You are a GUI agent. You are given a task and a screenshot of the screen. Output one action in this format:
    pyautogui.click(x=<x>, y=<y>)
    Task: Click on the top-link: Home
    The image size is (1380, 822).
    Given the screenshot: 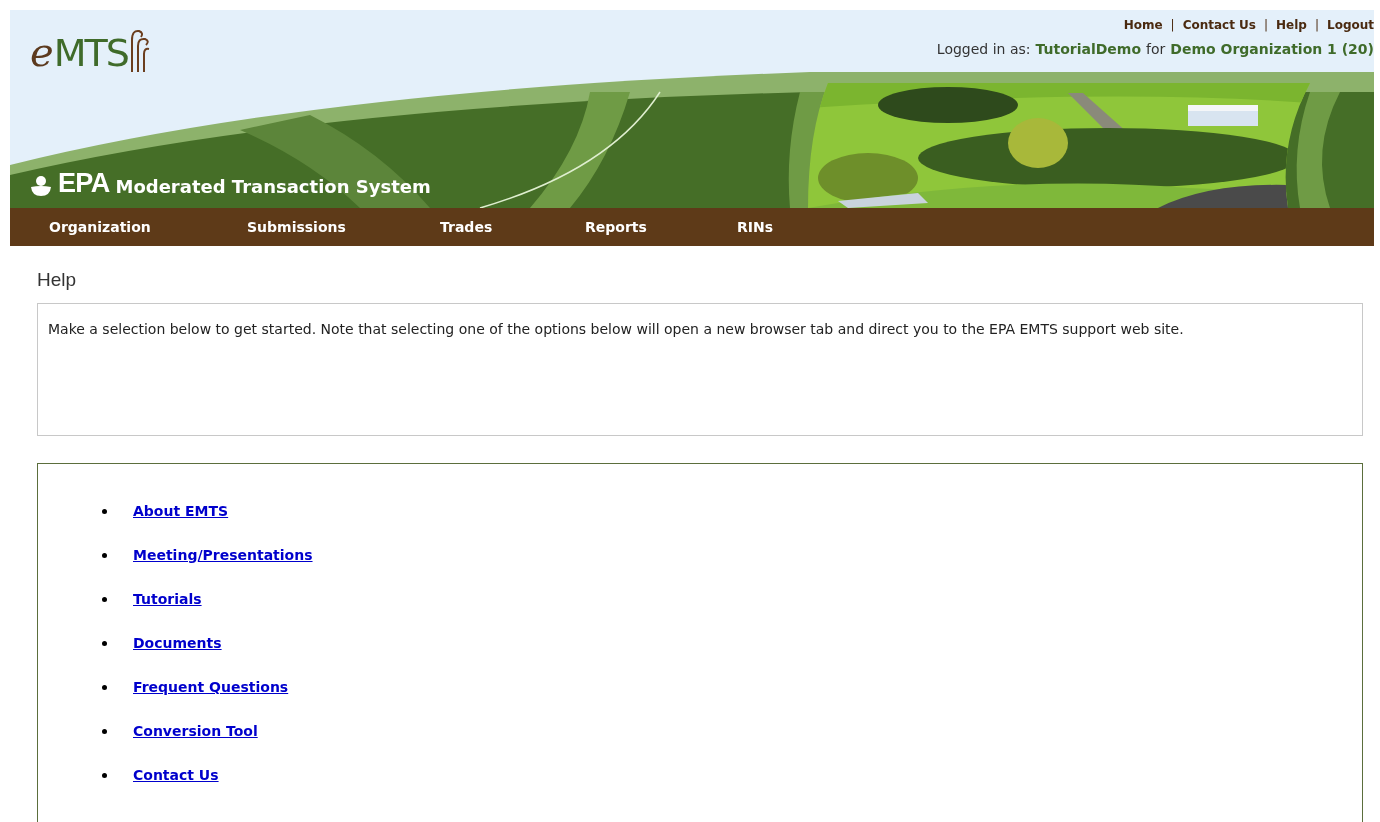 What is the action you would take?
    pyautogui.click(x=1143, y=25)
    